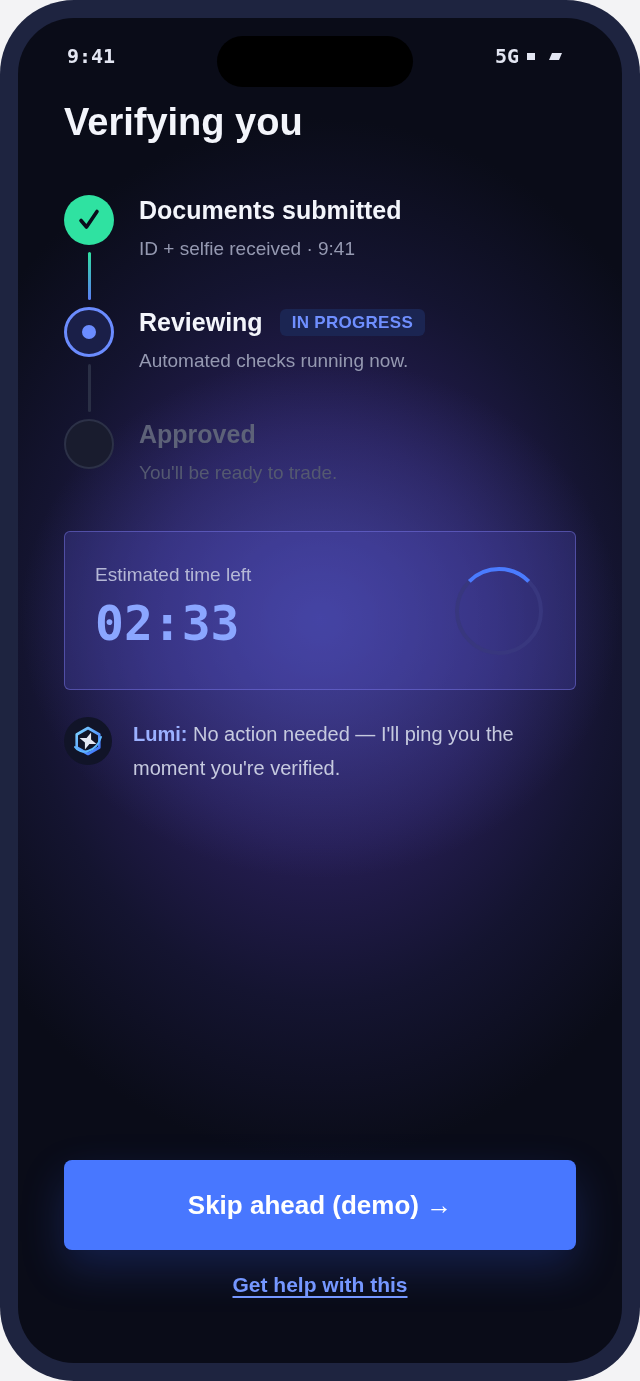  What do you see at coordinates (499, 610) in the screenshot?
I see `spinner-icon` at bounding box center [499, 610].